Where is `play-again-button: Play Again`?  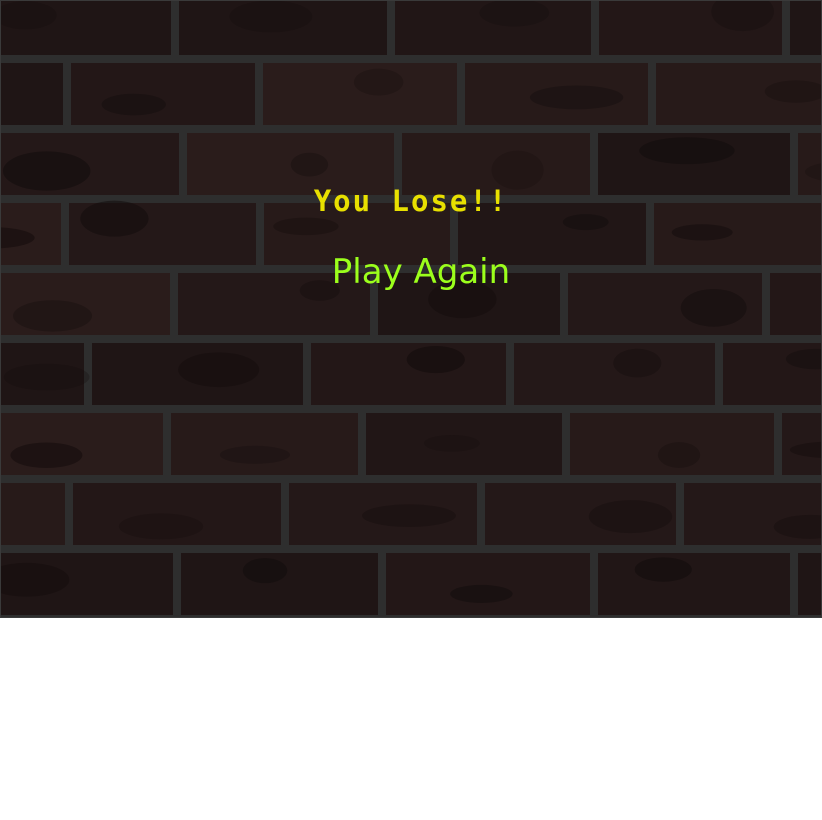
play-again-button: Play Again is located at coordinates (421, 272).